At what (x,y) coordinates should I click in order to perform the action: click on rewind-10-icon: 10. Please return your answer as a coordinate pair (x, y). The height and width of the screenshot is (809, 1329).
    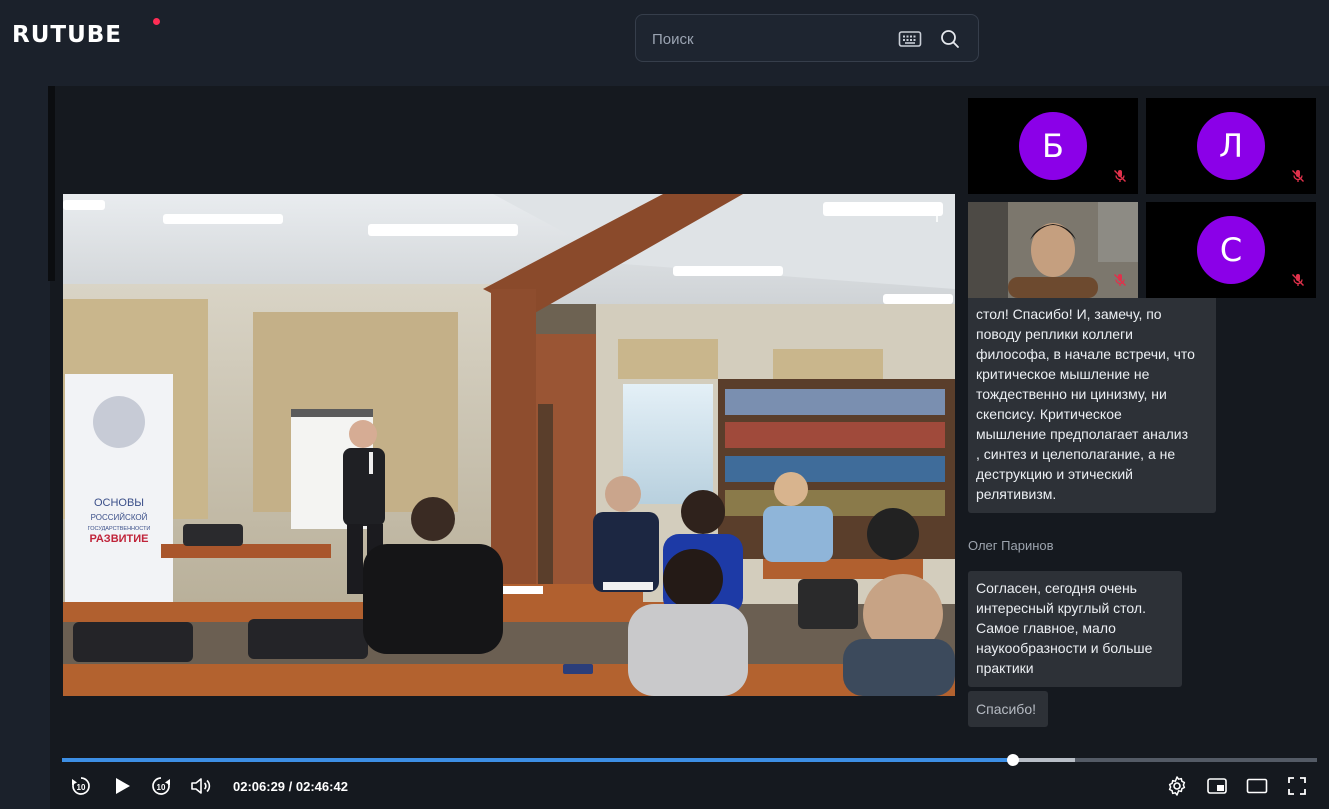
    Looking at the image, I should click on (81, 786).